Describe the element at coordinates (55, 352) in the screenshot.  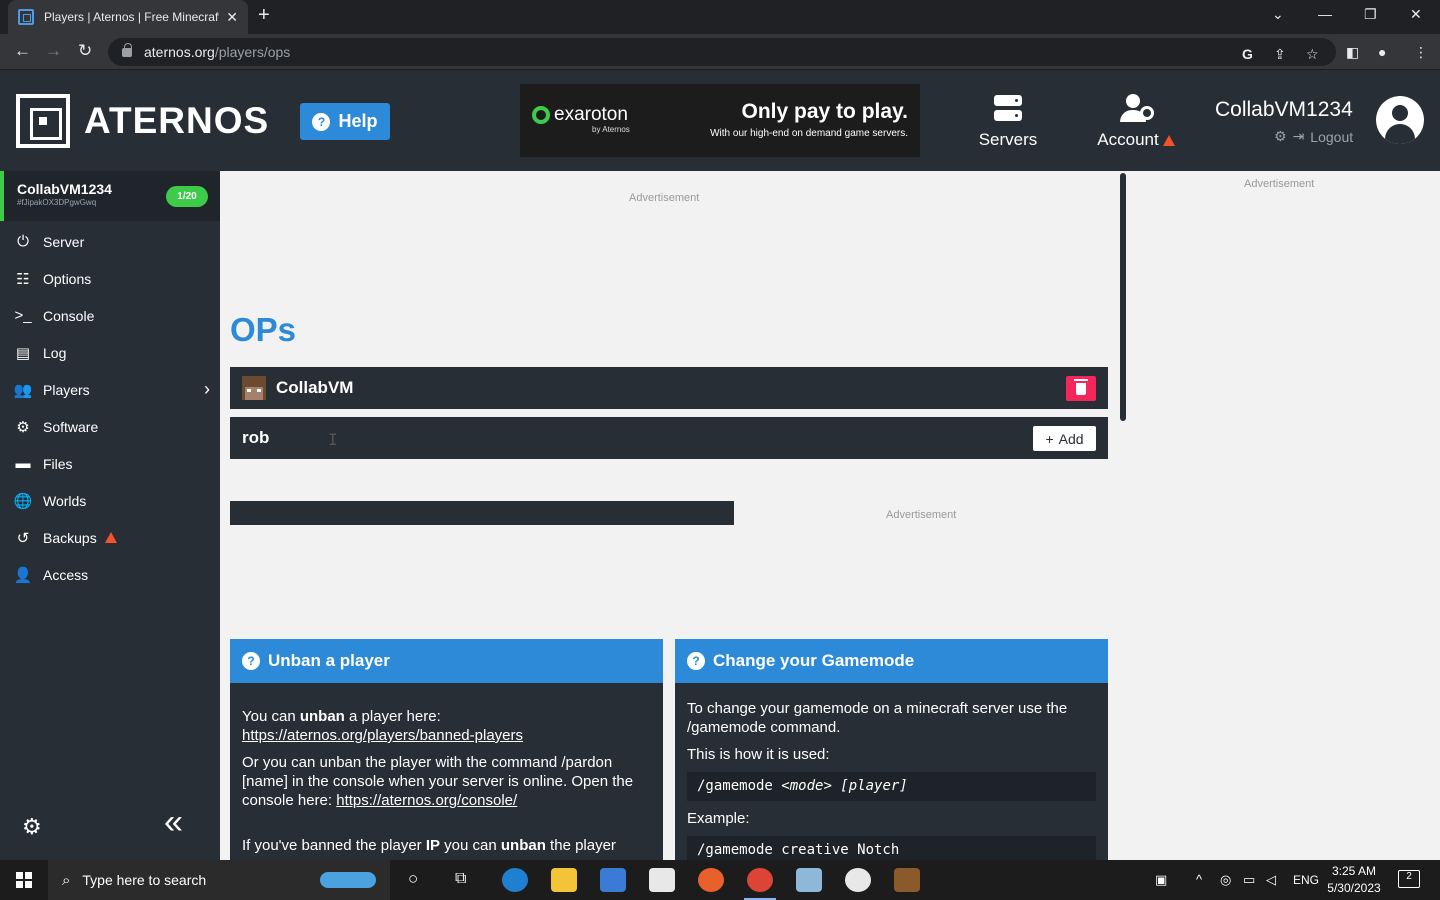
I see `sidebar-item-label: Log` at that location.